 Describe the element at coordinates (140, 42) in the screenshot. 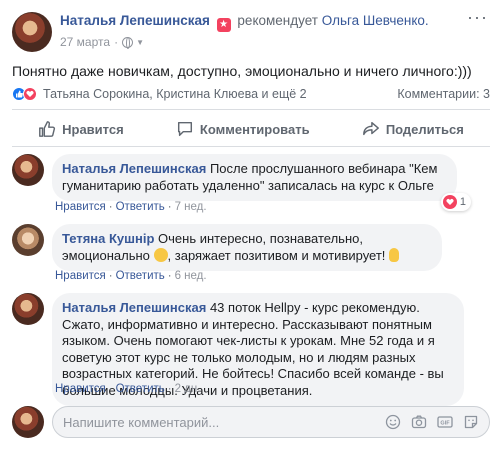

I see `chevron-down-icon: ▼` at that location.